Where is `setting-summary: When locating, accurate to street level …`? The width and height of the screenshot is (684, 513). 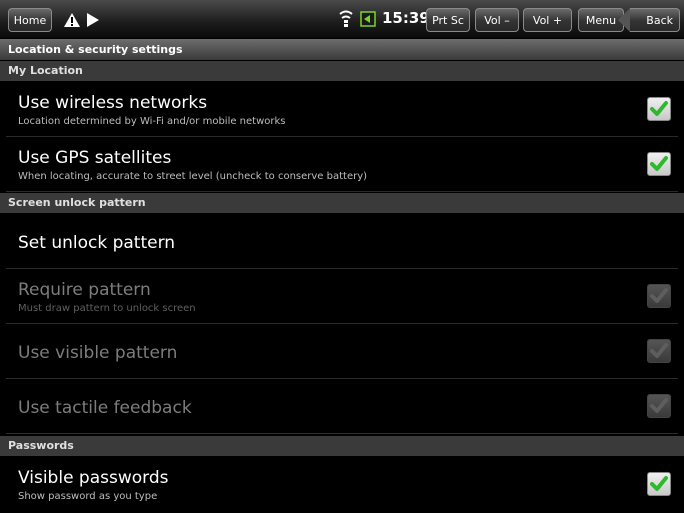
setting-summary: When locating, accurate to street level … is located at coordinates (193, 176).